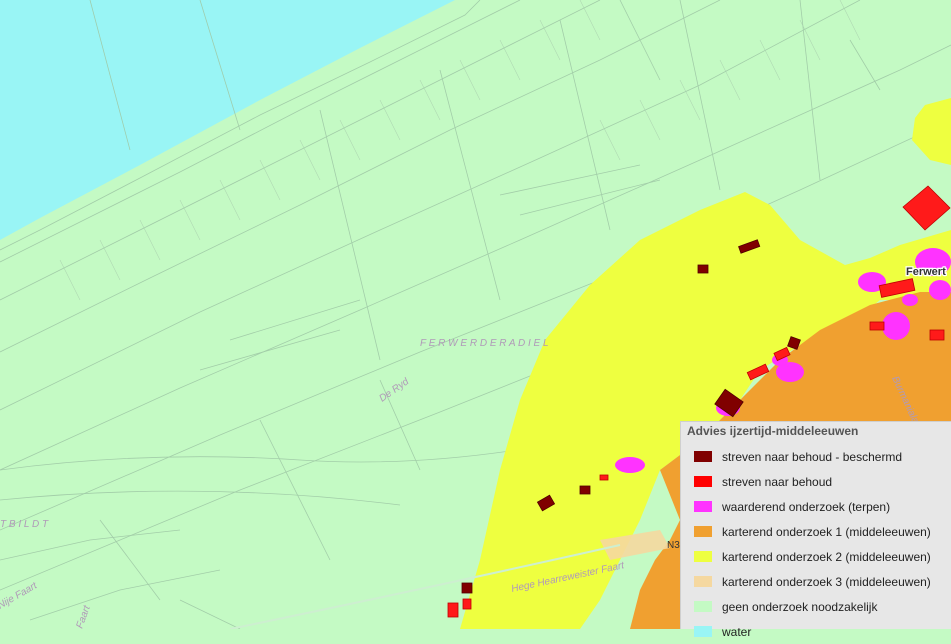  What do you see at coordinates (926, 272) in the screenshot?
I see `town-label-ferwert: Ferwert` at bounding box center [926, 272].